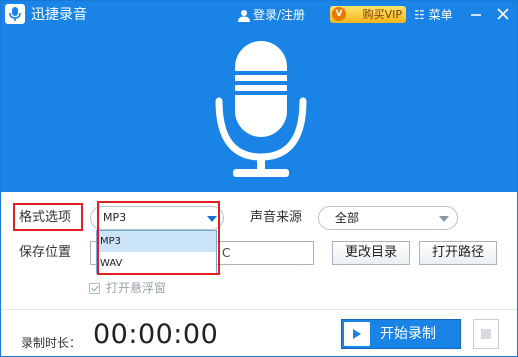 The height and width of the screenshot is (357, 518). I want to click on stop-button, so click(486, 334).